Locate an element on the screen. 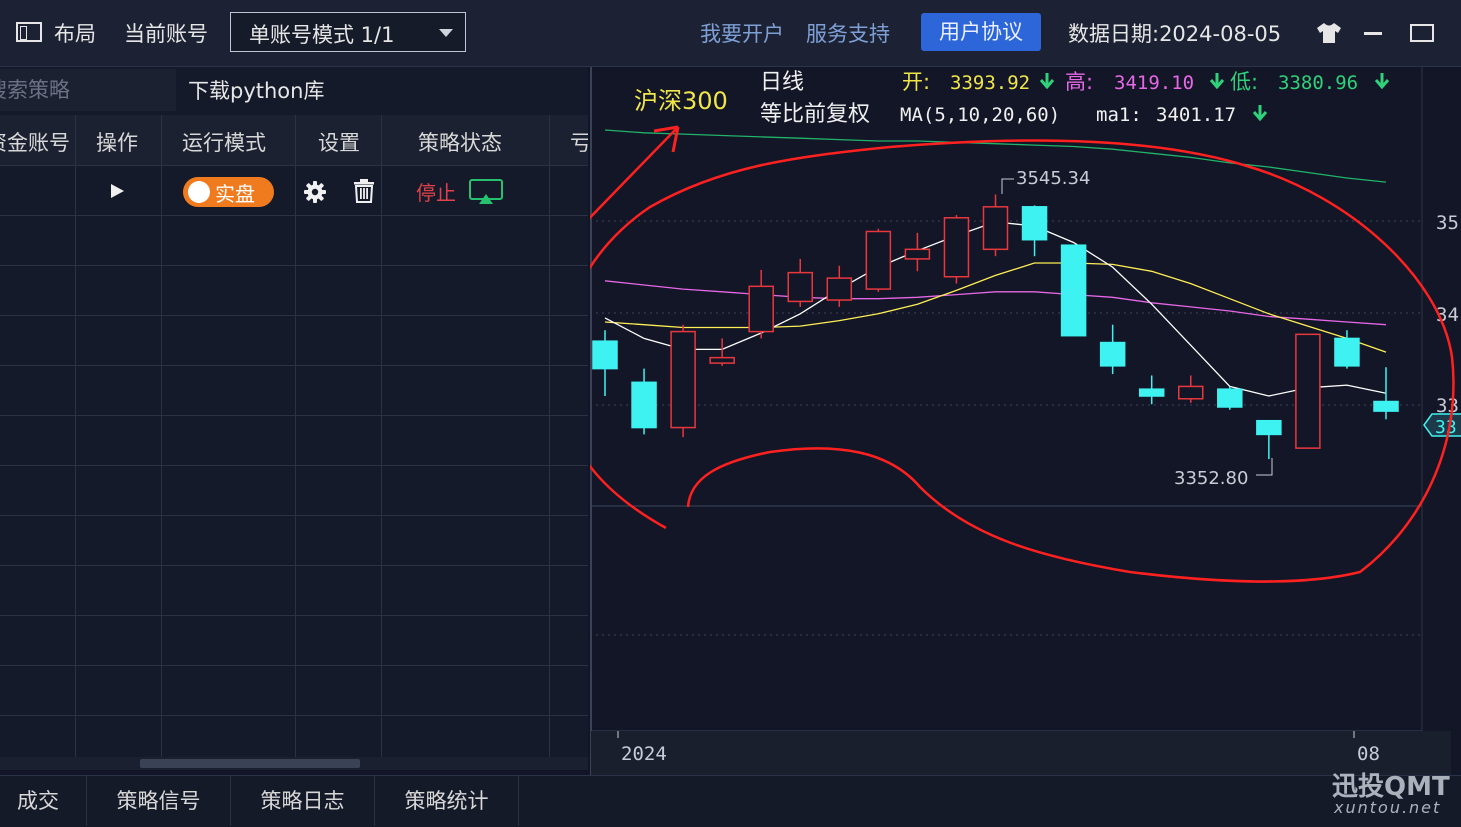  tab-strategy-stats: 策略统计 is located at coordinates (447, 801).